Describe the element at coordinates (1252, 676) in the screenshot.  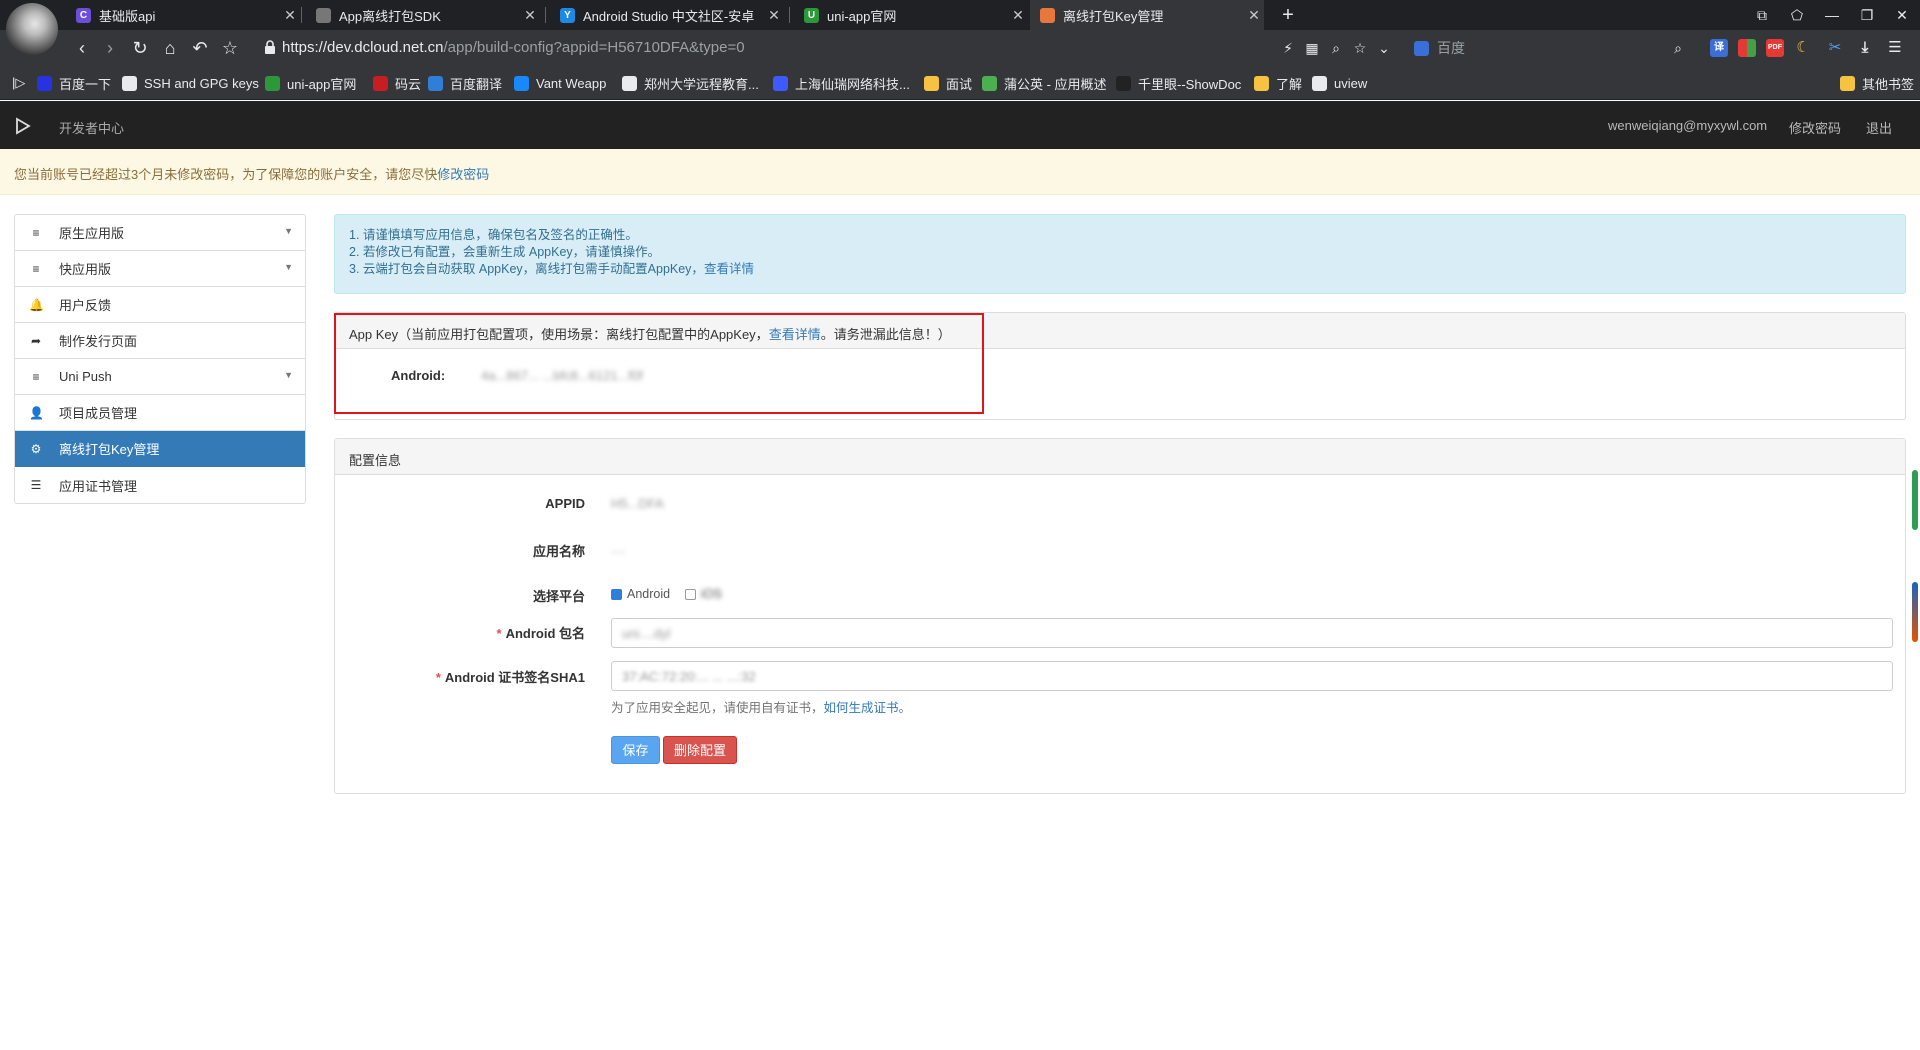
I see `sha1-input: 37:AC:72:20:... ... ...:32` at that location.